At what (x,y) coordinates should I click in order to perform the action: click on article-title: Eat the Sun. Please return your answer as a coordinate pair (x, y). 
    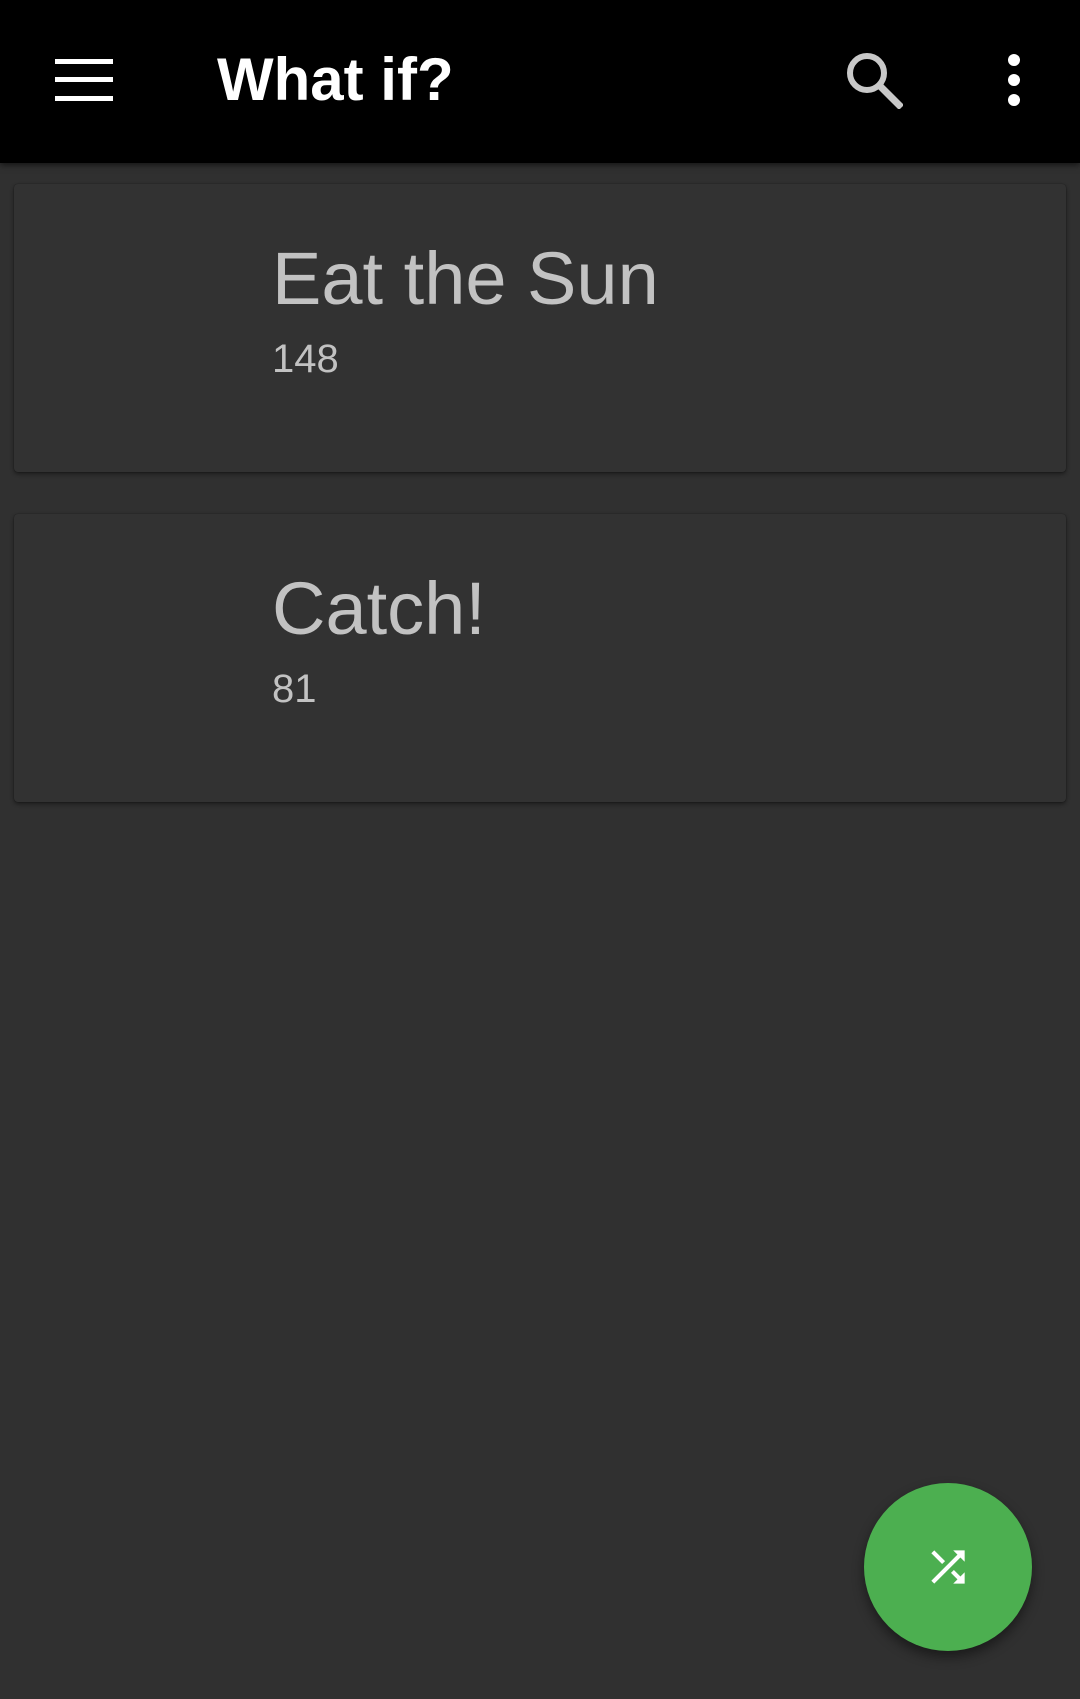
    Looking at the image, I should click on (465, 278).